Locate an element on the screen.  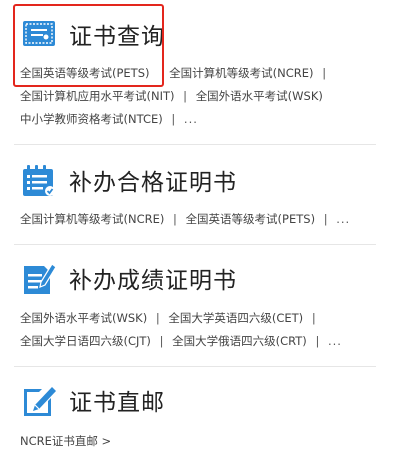
link-row: 全国外语水平考试(WSK) | 全国大学英语四六级(CET) | is located at coordinates (198, 318).